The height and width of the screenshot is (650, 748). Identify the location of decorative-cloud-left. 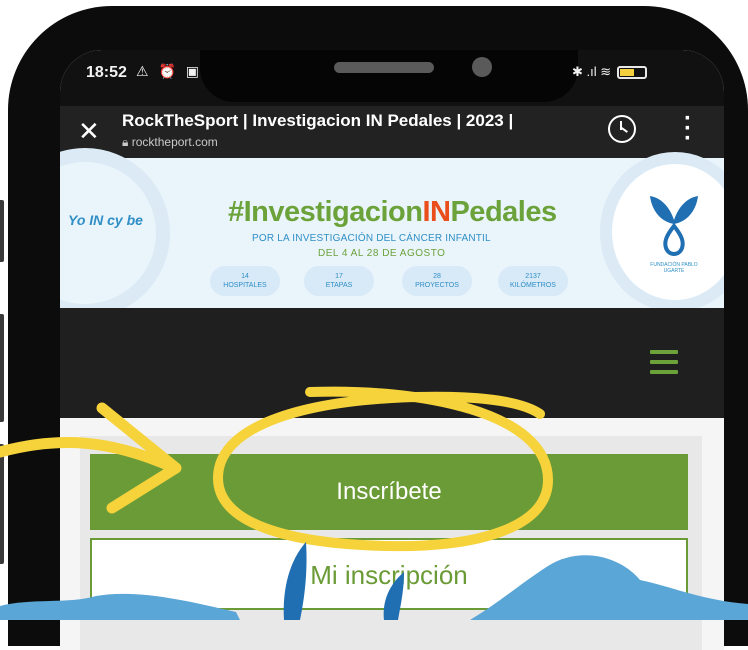
(120, 606).